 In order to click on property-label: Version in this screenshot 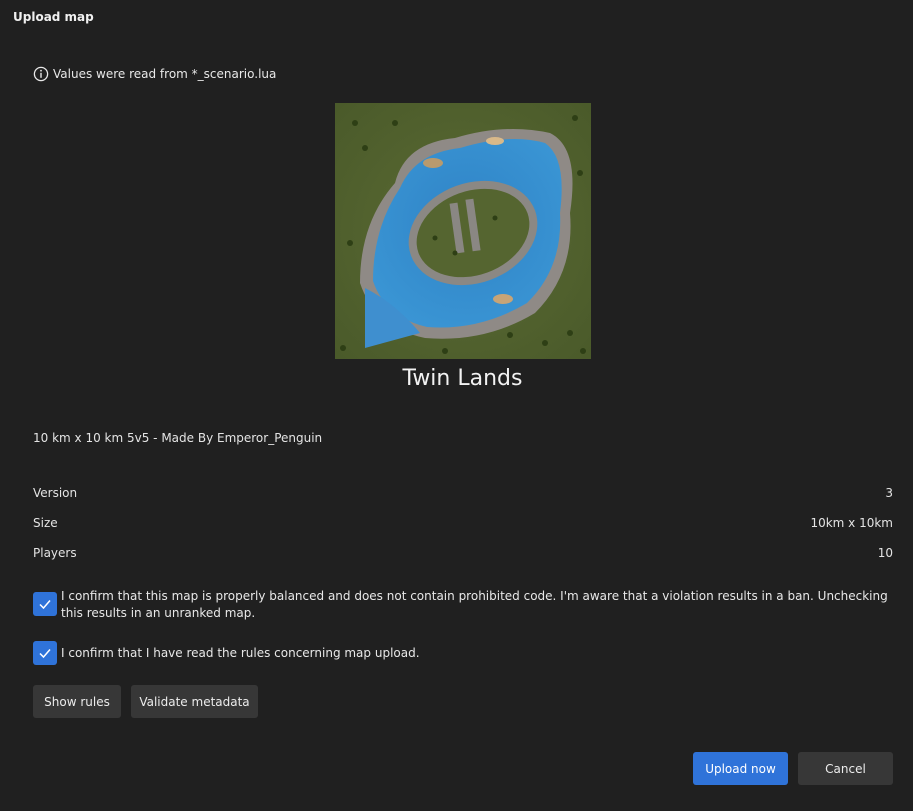, I will do `click(55, 493)`.